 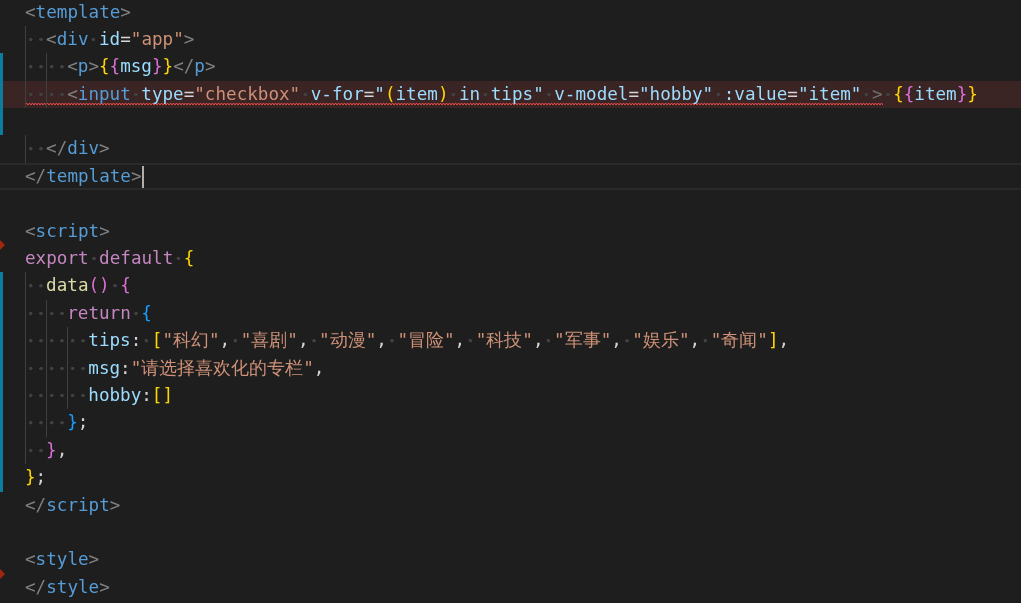 I want to click on code-line: <script>, so click(x=67, y=231).